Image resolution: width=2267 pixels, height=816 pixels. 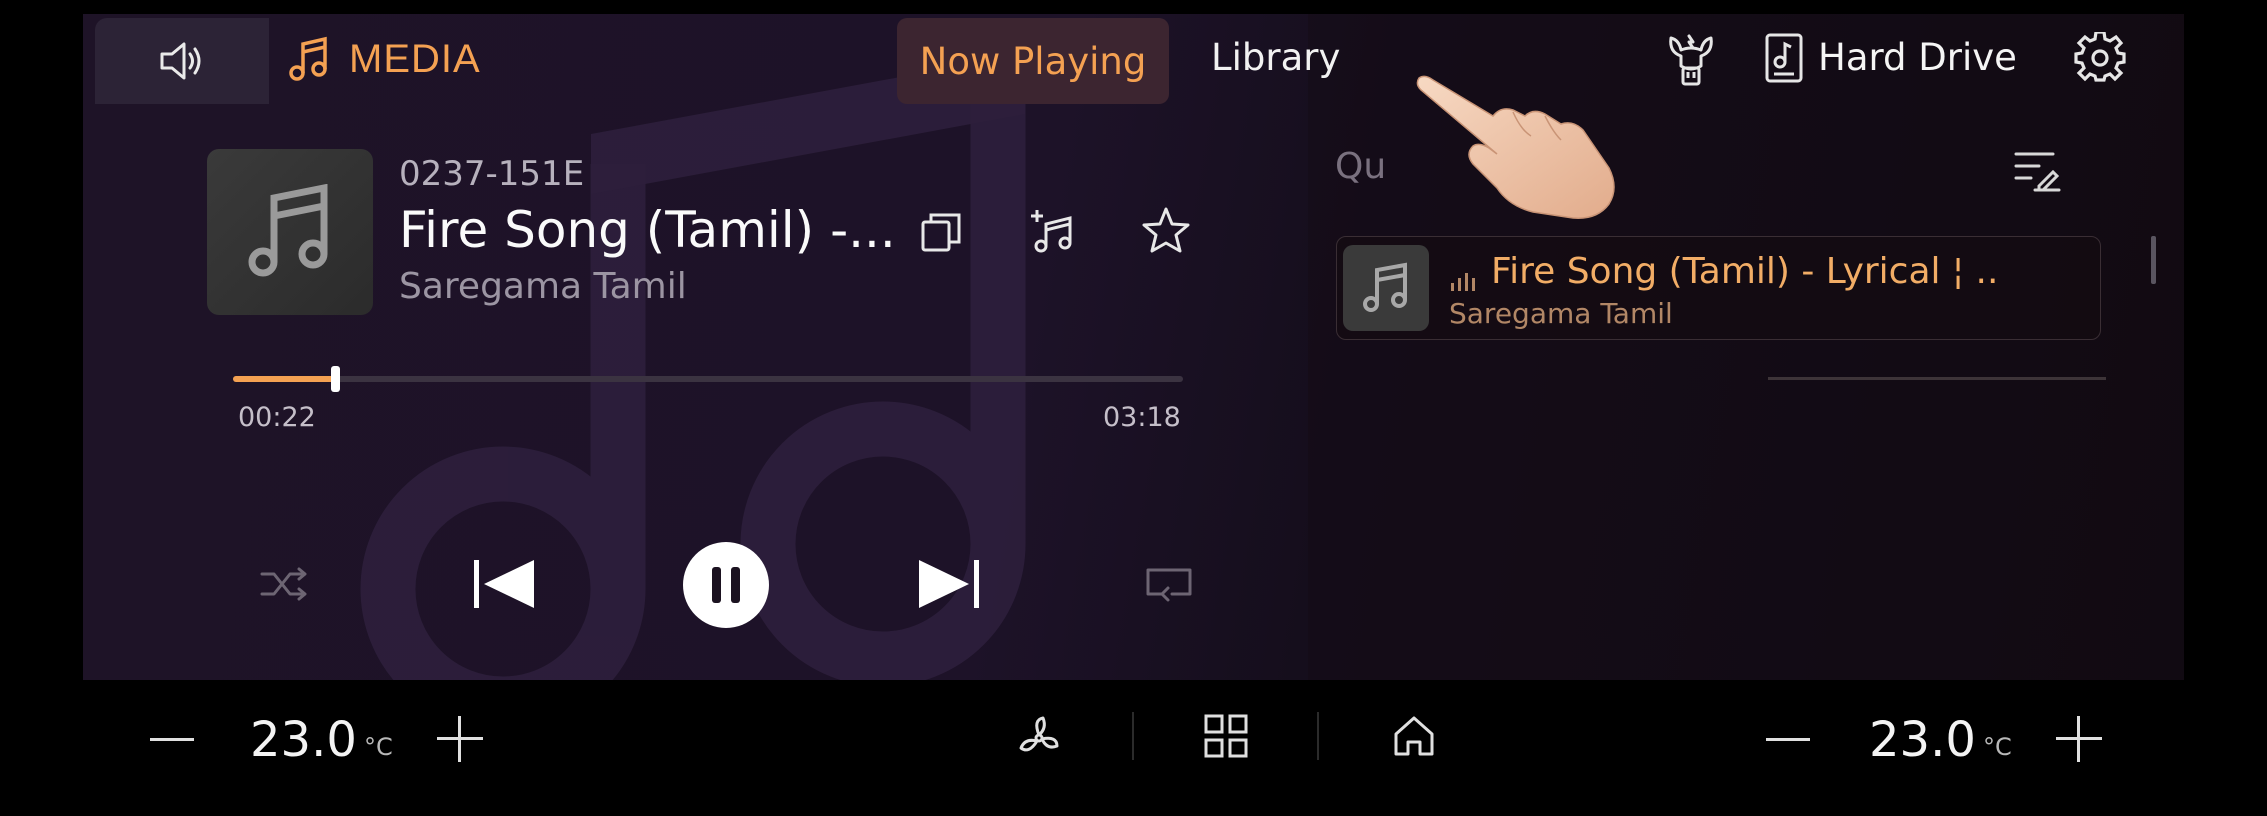 I want to click on edit-queue-icon, so click(x=2037, y=170).